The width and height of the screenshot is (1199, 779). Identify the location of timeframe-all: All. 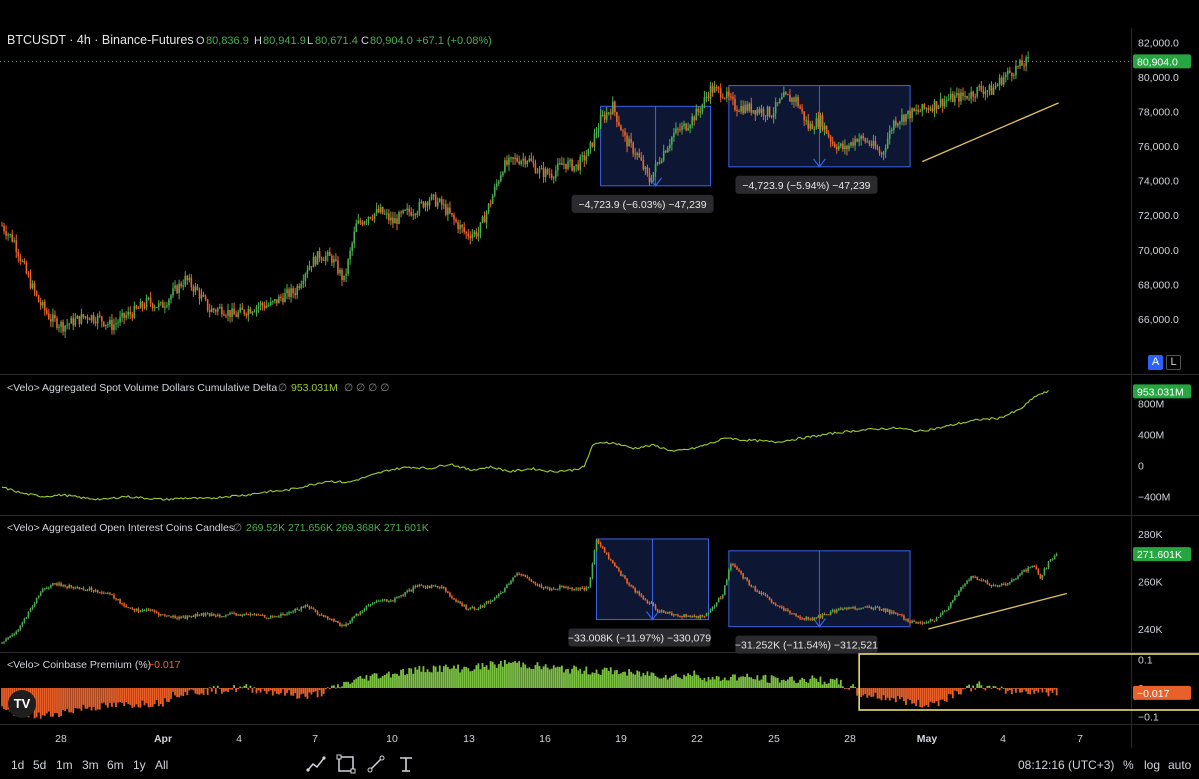
(161, 765).